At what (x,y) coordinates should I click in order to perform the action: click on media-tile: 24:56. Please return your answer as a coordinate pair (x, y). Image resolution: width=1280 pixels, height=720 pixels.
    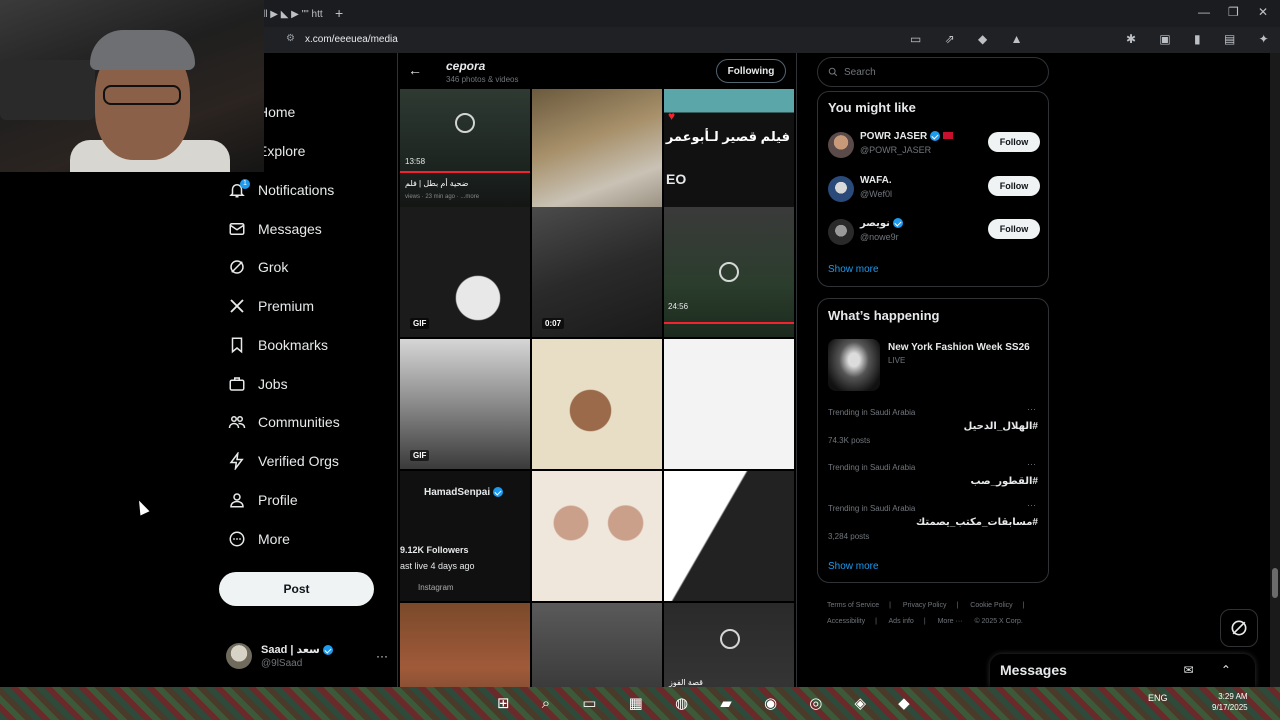
    Looking at the image, I should click on (729, 272).